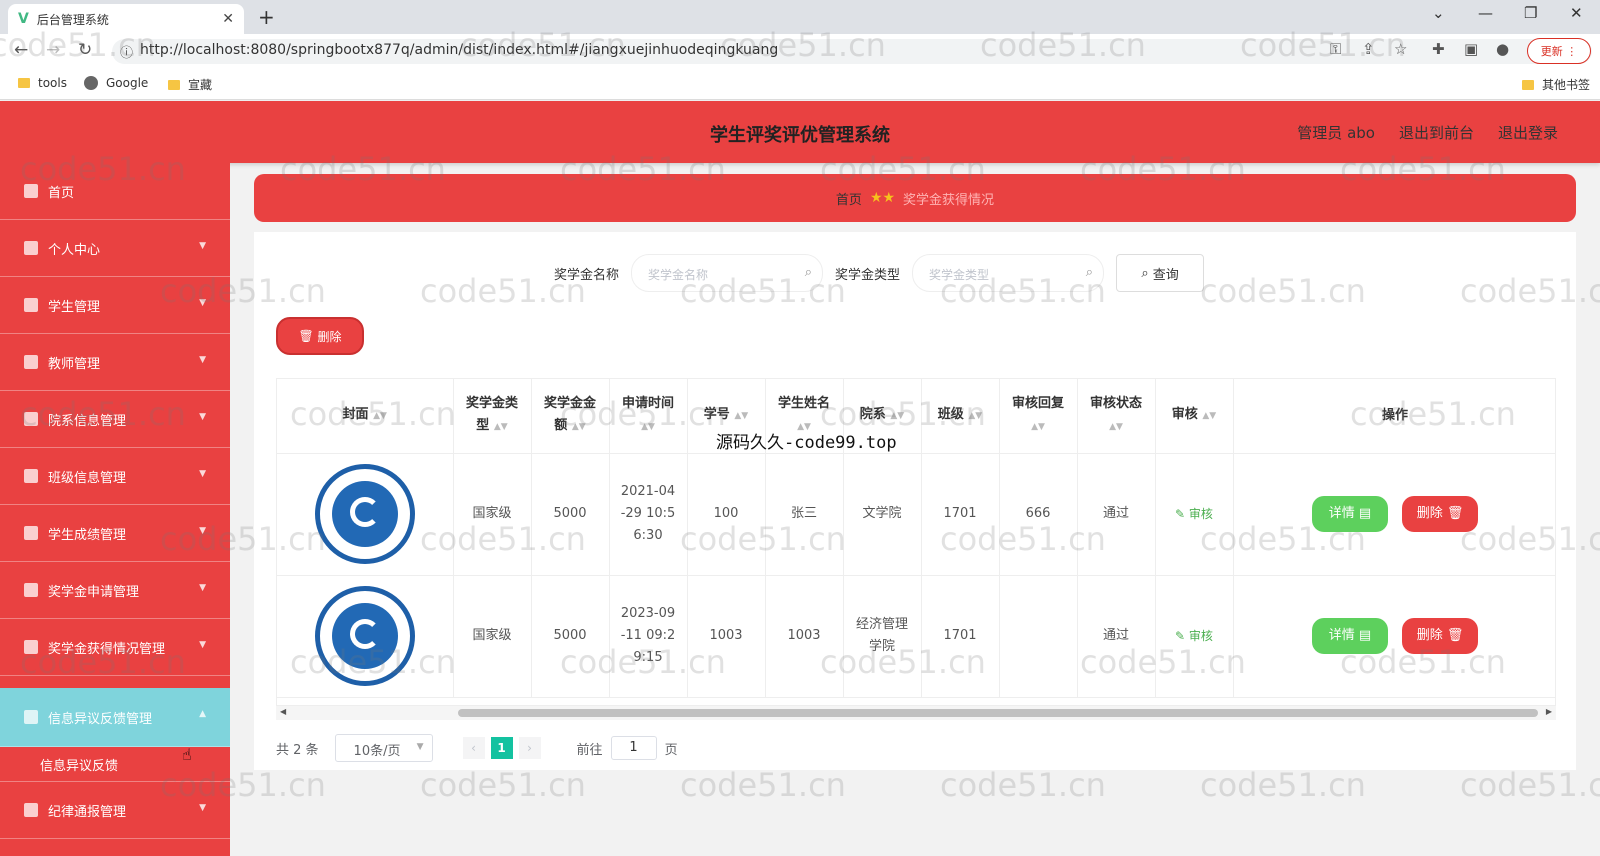 This screenshot has height=856, width=1600. What do you see at coordinates (998, 713) in the screenshot?
I see `scrollbar-thumb` at bounding box center [998, 713].